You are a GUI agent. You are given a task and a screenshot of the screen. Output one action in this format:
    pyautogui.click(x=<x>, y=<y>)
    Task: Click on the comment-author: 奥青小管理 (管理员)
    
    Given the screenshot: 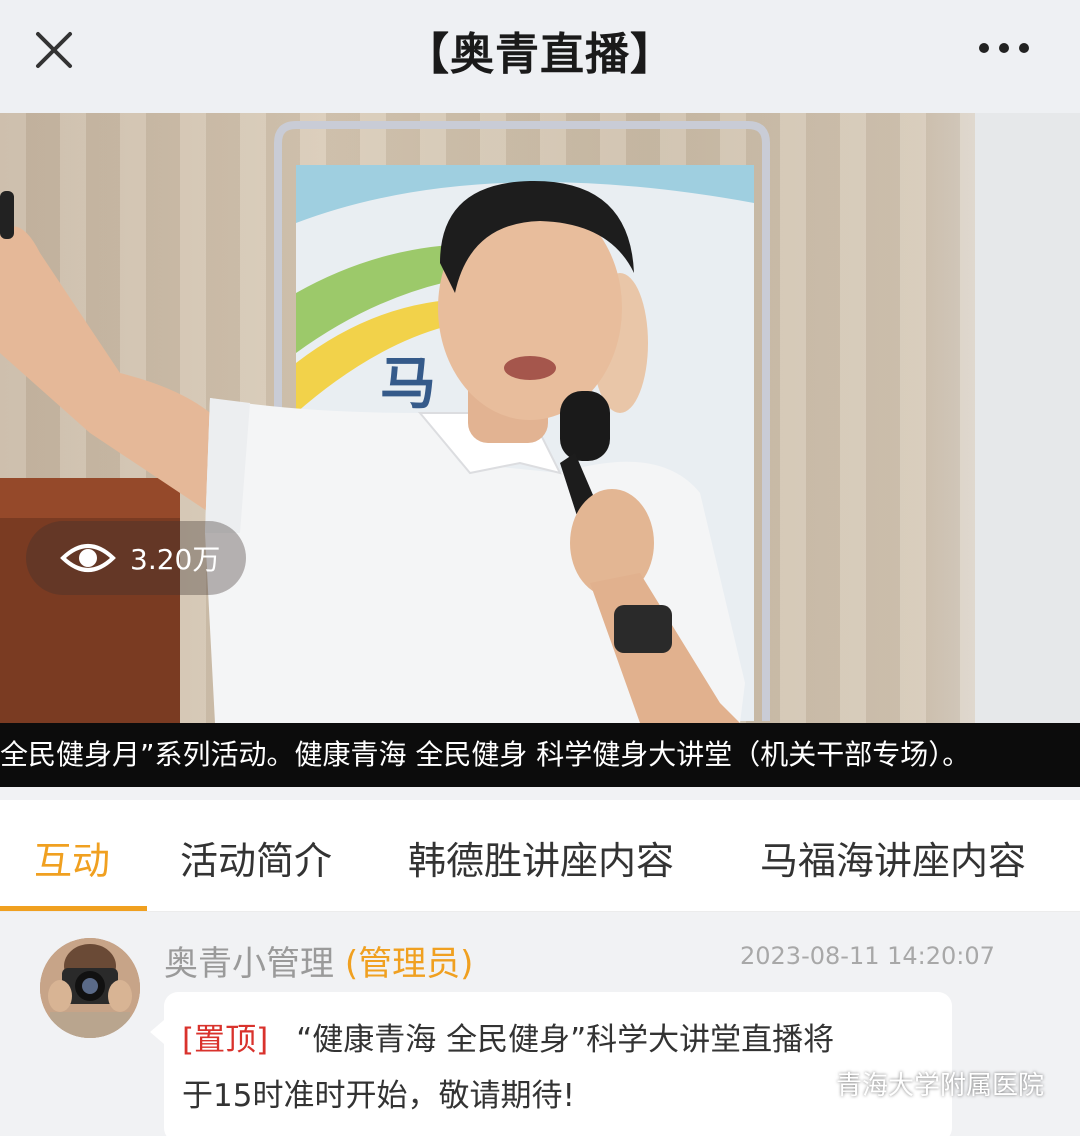 What is the action you would take?
    pyautogui.click(x=318, y=960)
    